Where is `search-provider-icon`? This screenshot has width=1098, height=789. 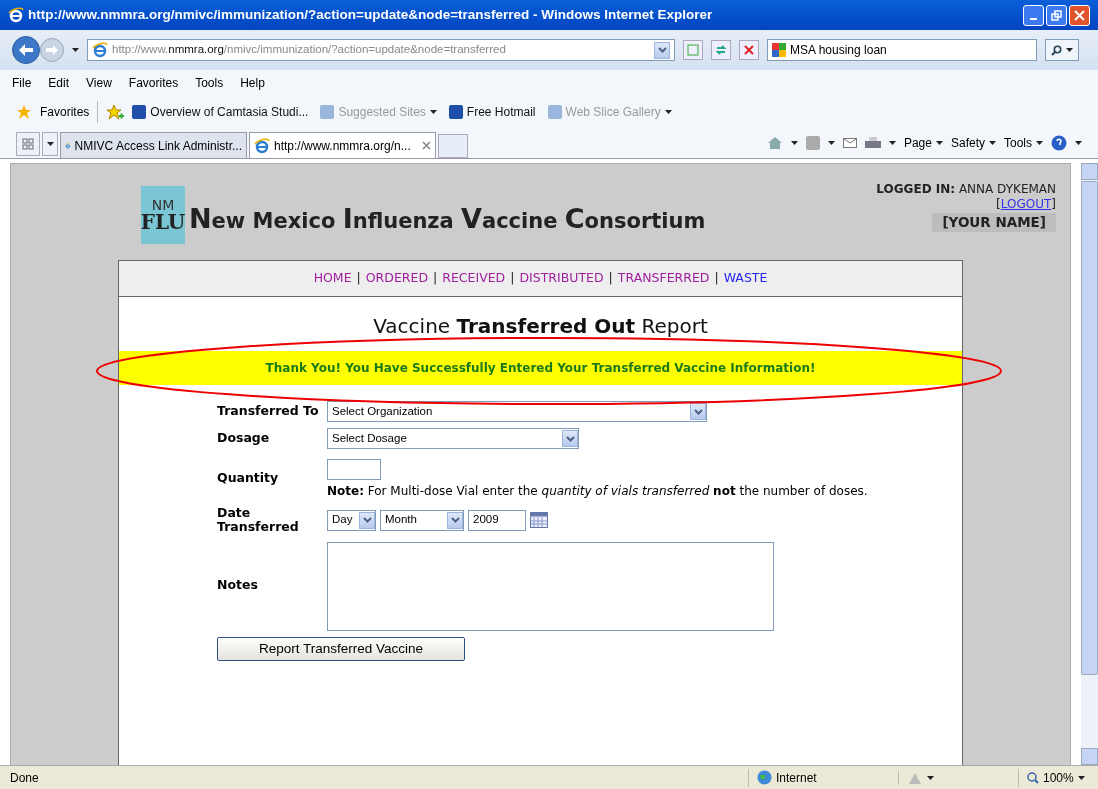 search-provider-icon is located at coordinates (779, 50).